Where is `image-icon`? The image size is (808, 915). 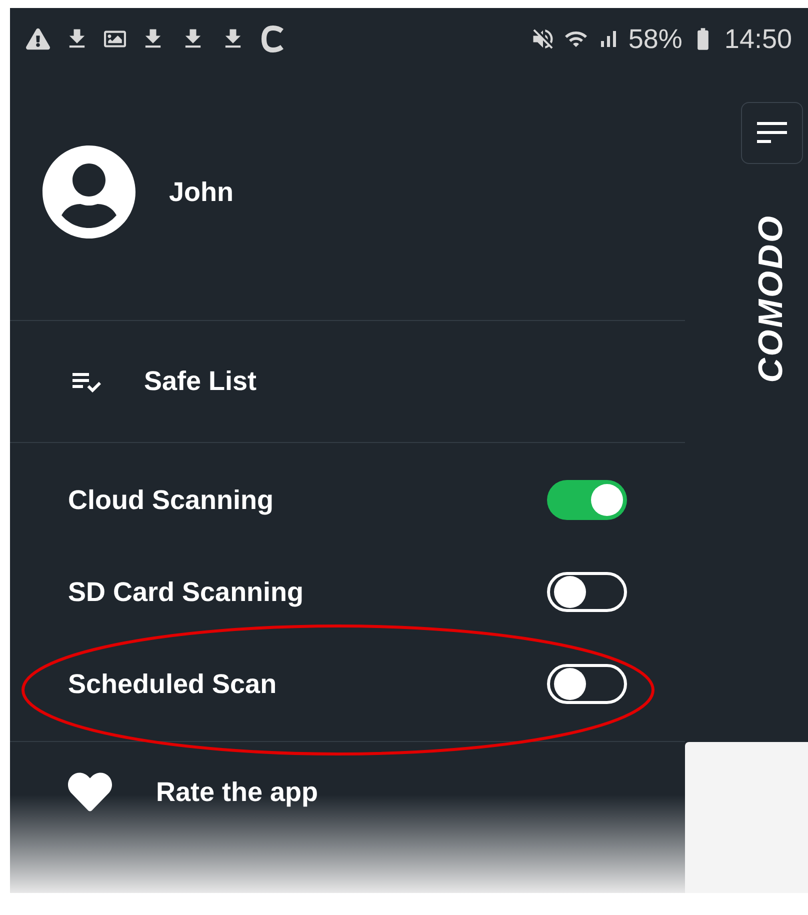
image-icon is located at coordinates (115, 39).